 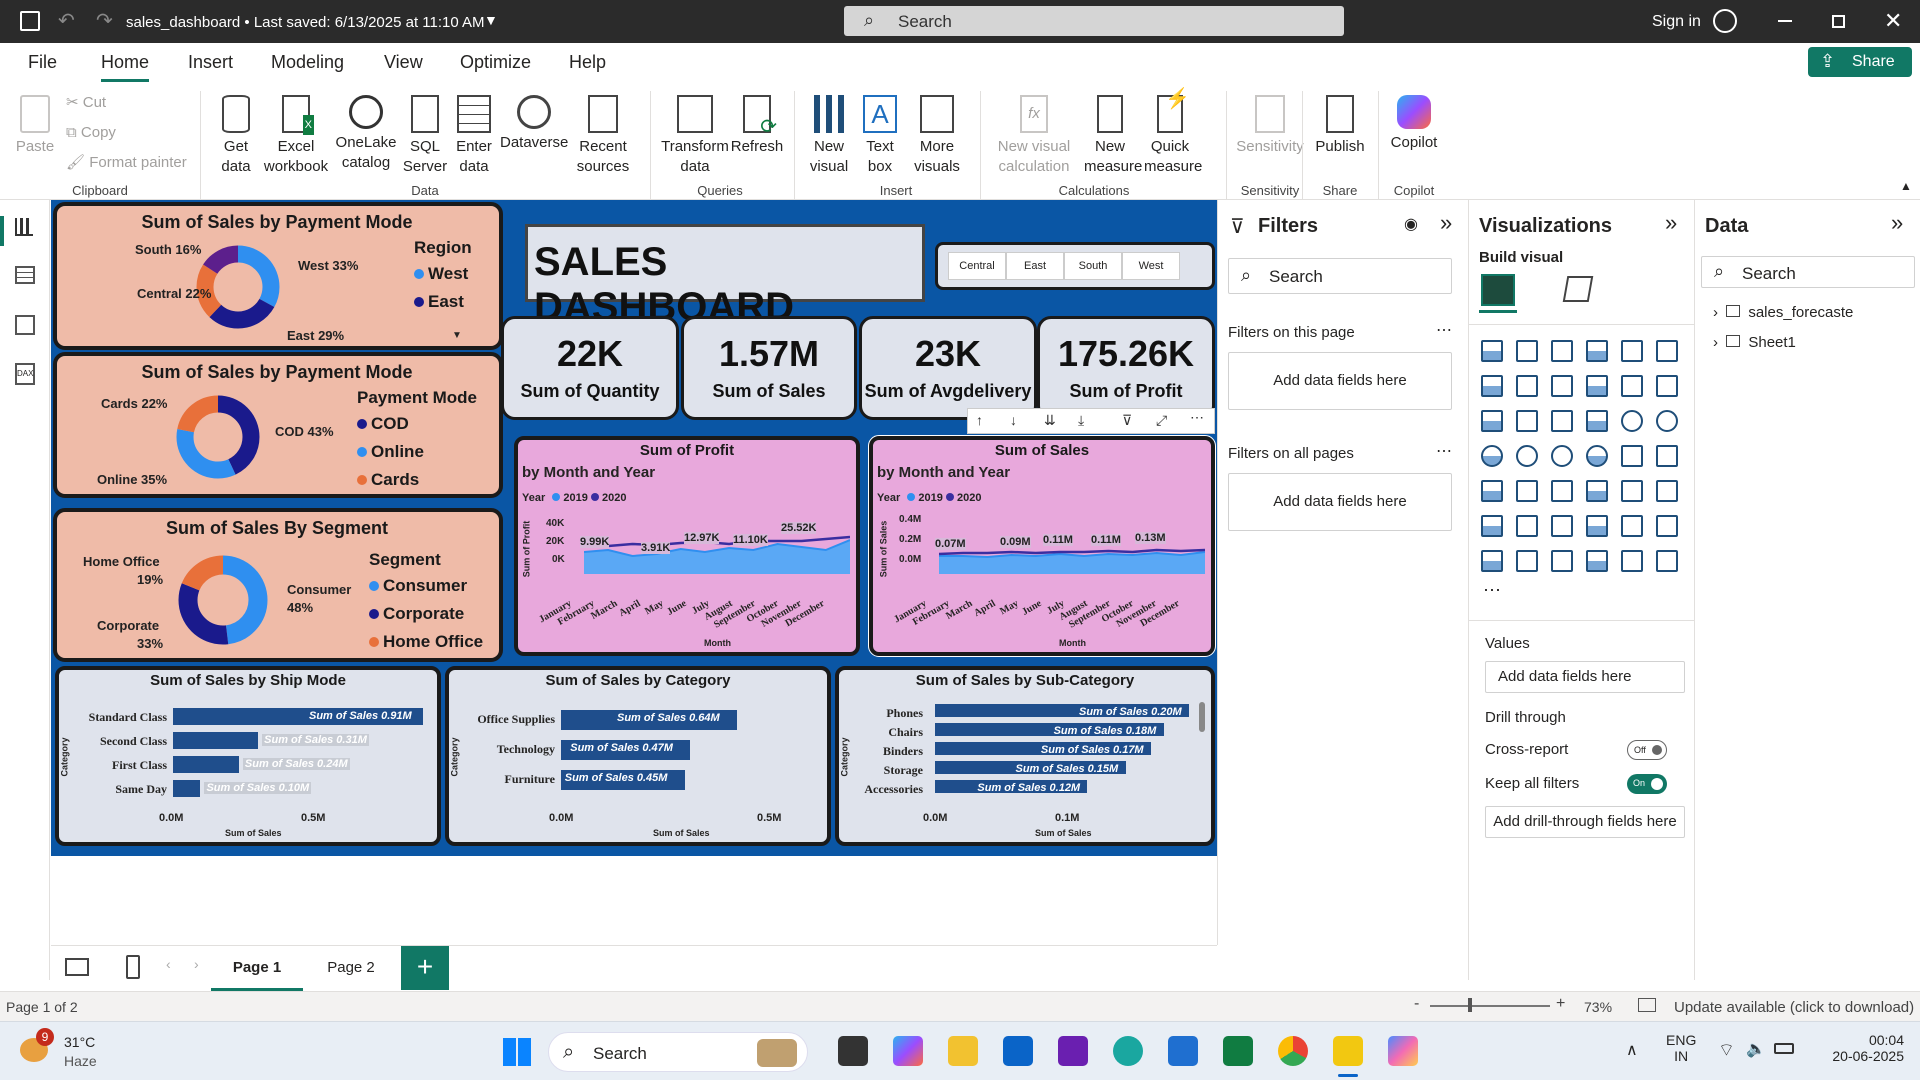 What do you see at coordinates (25, 325) in the screenshot?
I see `model-view-icon` at bounding box center [25, 325].